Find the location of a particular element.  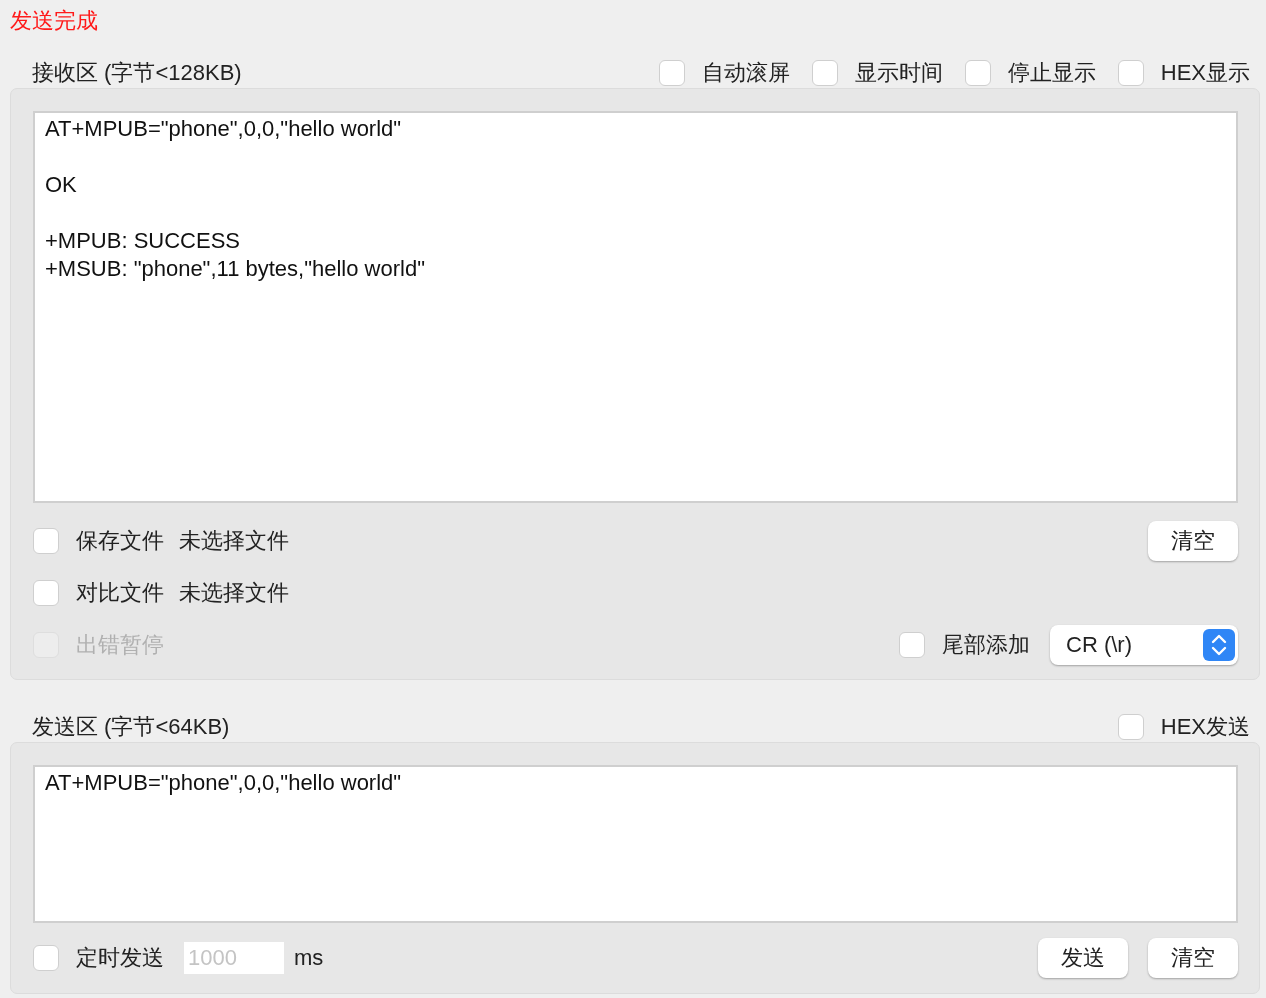

option-label: 显示时间 is located at coordinates (898, 73).